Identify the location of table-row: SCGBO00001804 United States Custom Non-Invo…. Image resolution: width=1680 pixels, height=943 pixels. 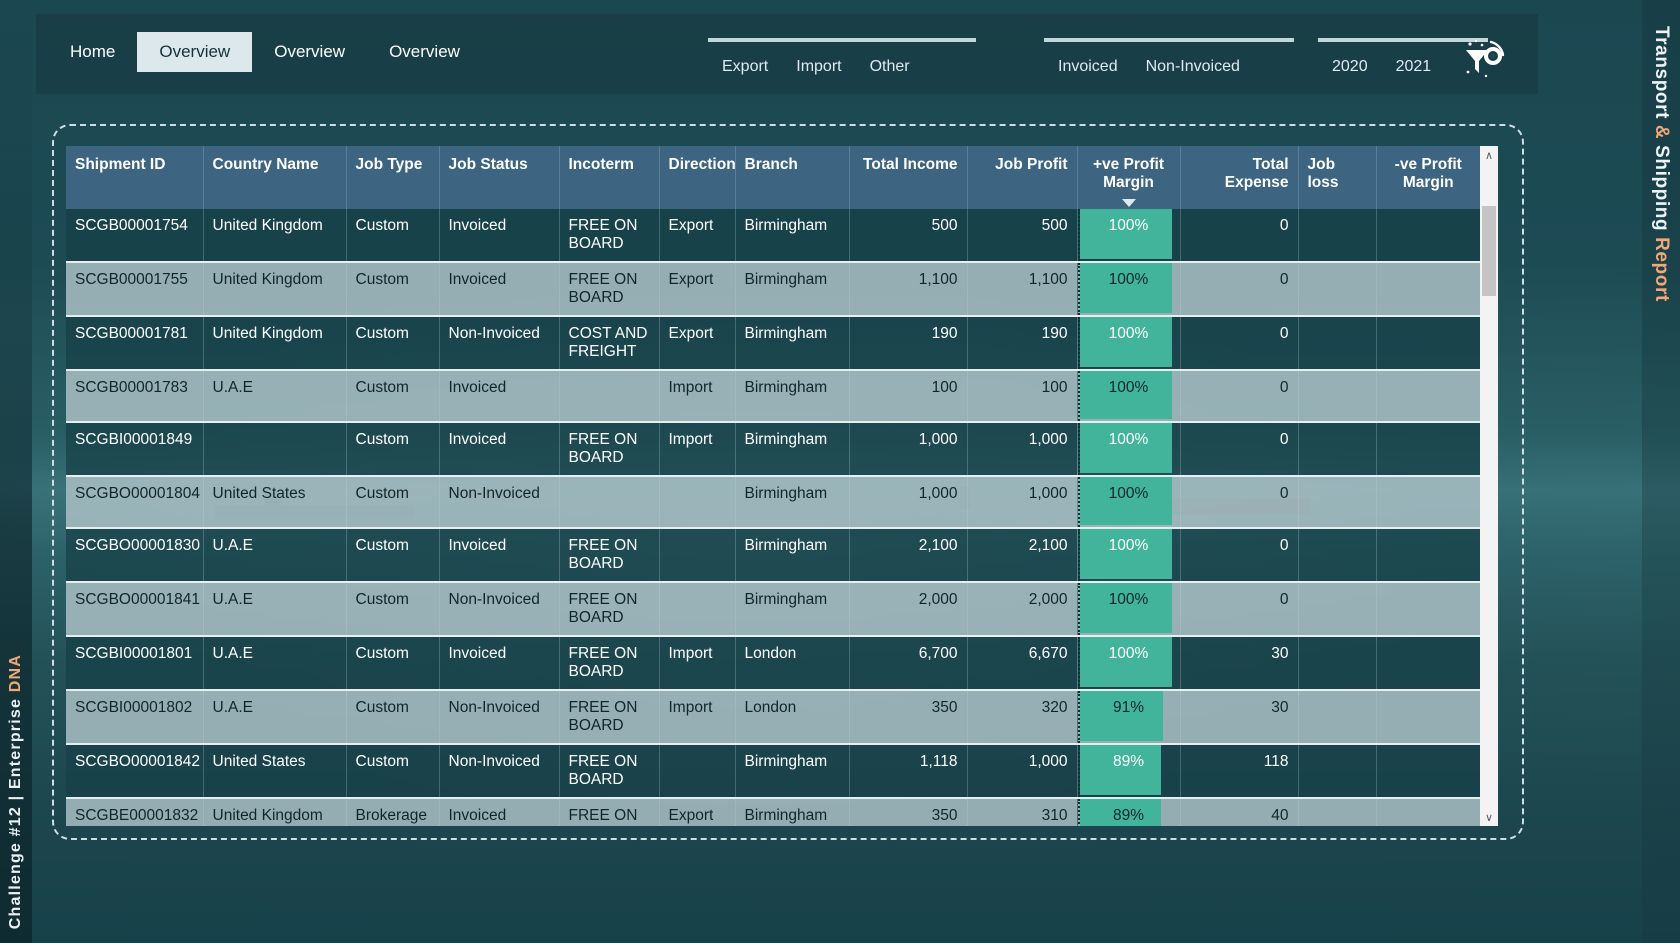
(773, 502).